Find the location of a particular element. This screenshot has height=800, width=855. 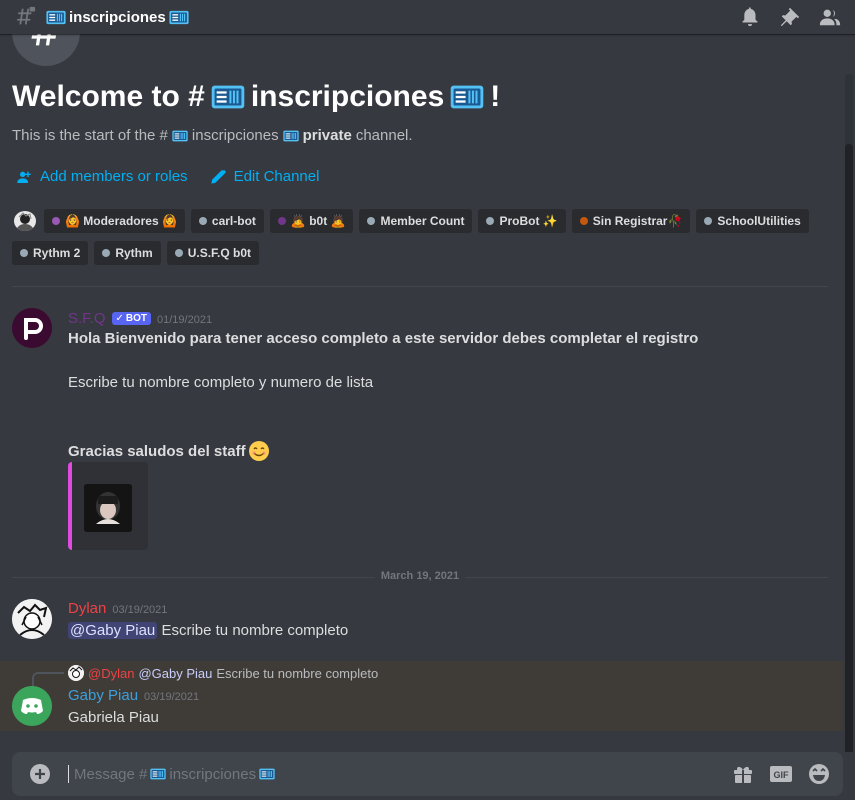

member-list-icon is located at coordinates (830, 17).